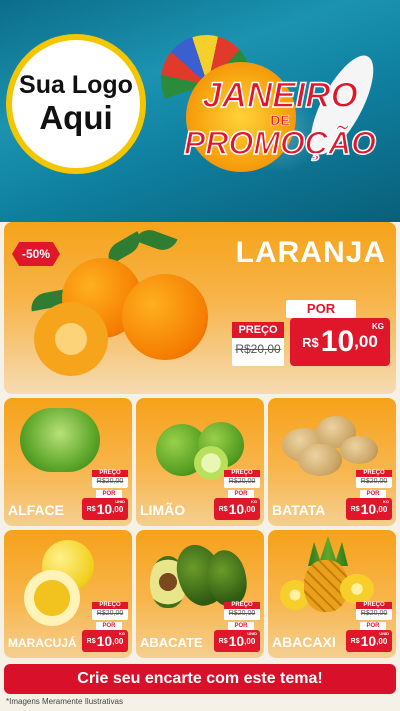  What do you see at coordinates (76, 117) in the screenshot?
I see `logo-line-2: Aqui` at bounding box center [76, 117].